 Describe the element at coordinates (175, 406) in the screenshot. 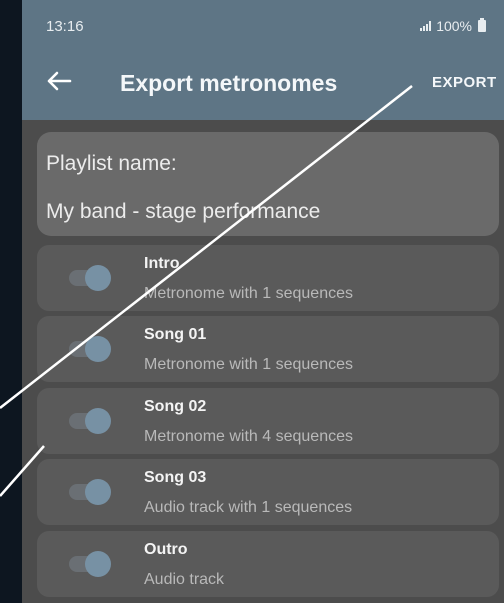

I see `item-name: Song 02` at that location.